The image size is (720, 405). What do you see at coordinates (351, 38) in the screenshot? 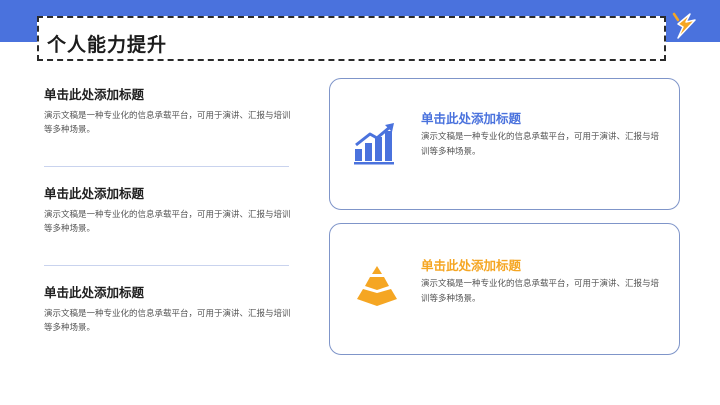
I see `title-box: 个人能力提升` at bounding box center [351, 38].